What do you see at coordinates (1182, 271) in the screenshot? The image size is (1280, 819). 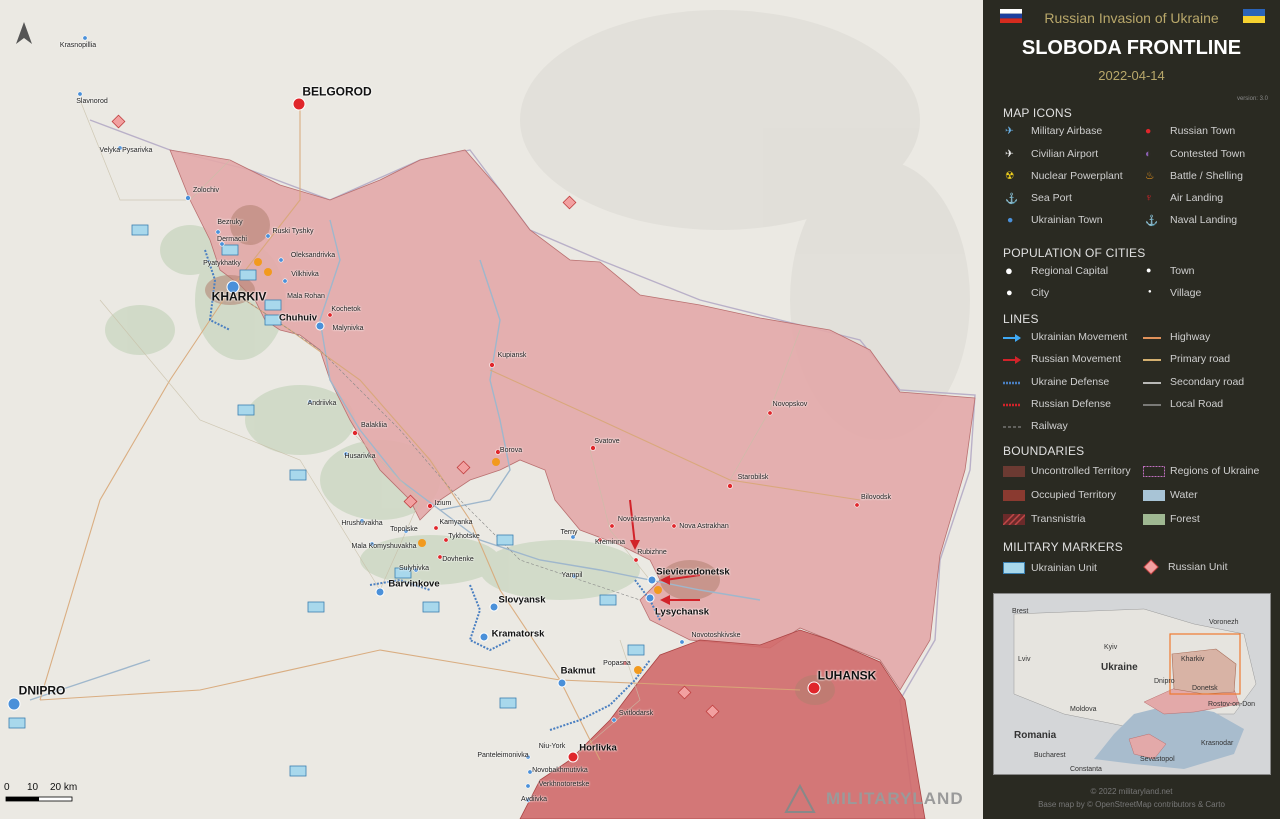 I see `legend-town: Town` at bounding box center [1182, 271].